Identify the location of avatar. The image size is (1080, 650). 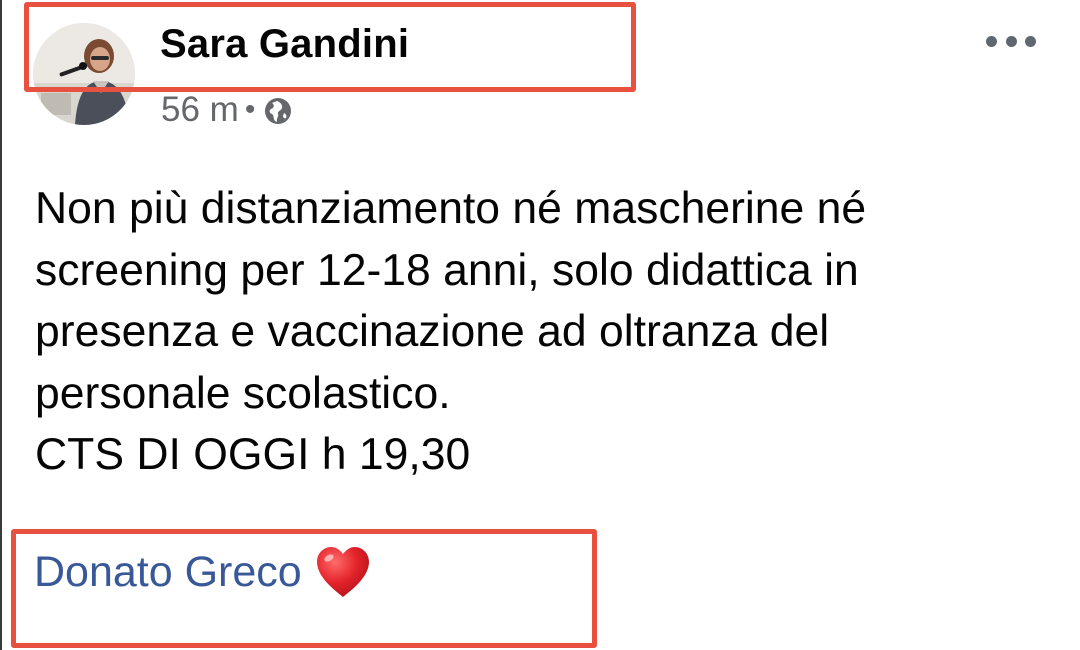
(84, 74).